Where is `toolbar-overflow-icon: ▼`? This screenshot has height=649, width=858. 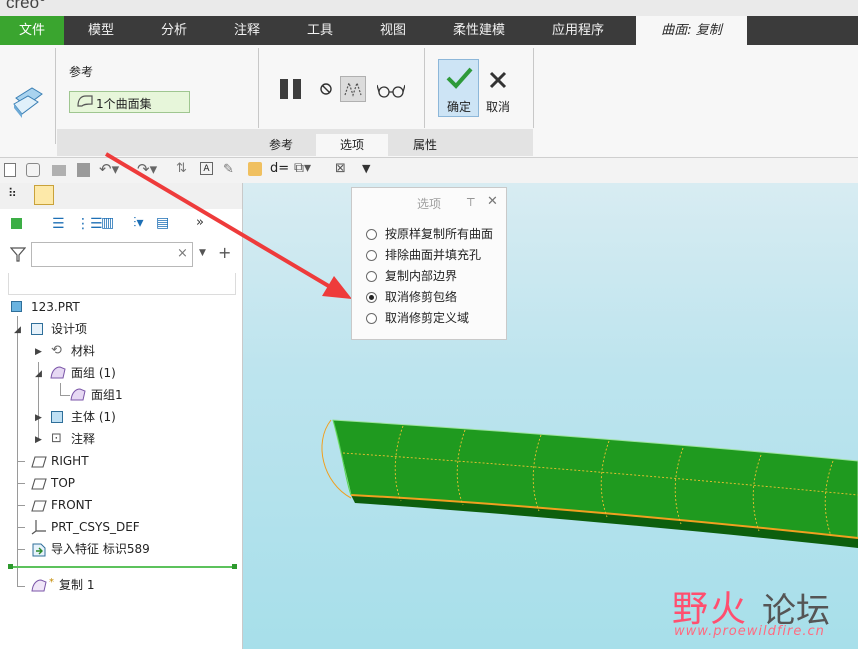
toolbar-overflow-icon: ▼ is located at coordinates (366, 168).